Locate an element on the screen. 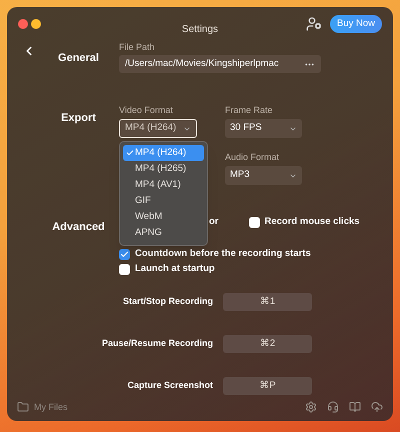 The height and width of the screenshot is (432, 400). field-label: Frame Rate is located at coordinates (249, 110).